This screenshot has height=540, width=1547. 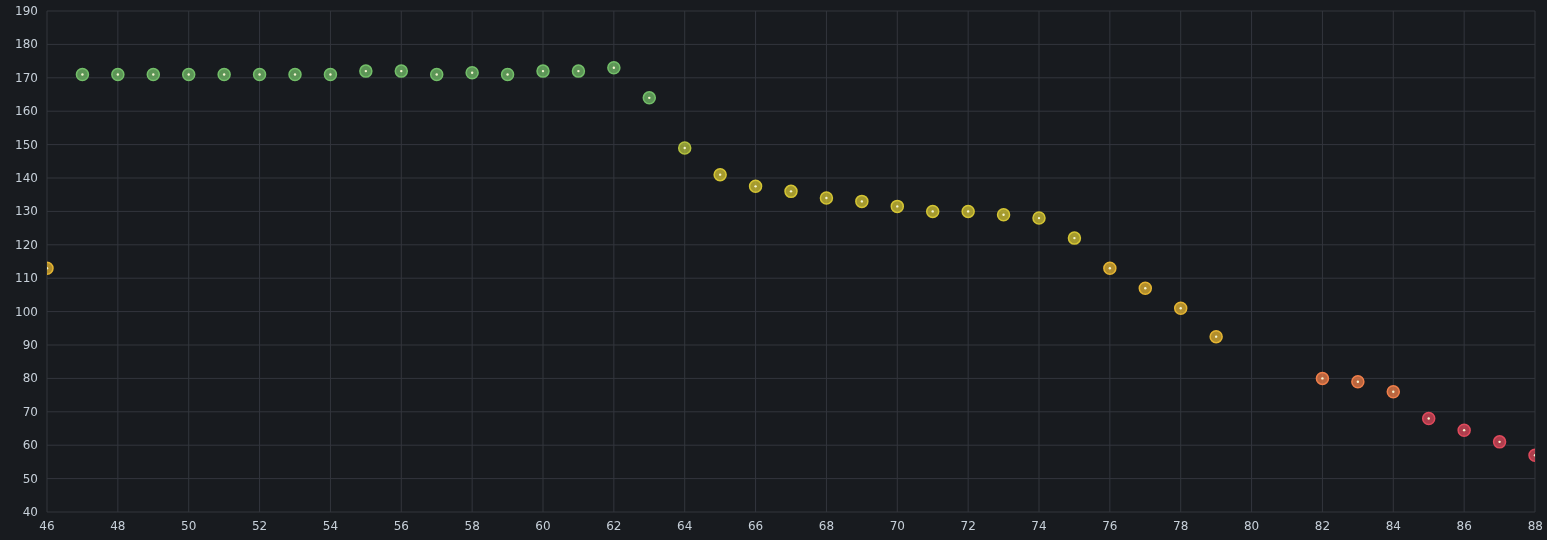 I want to click on x-tick-label: 78, so click(x=1181, y=526).